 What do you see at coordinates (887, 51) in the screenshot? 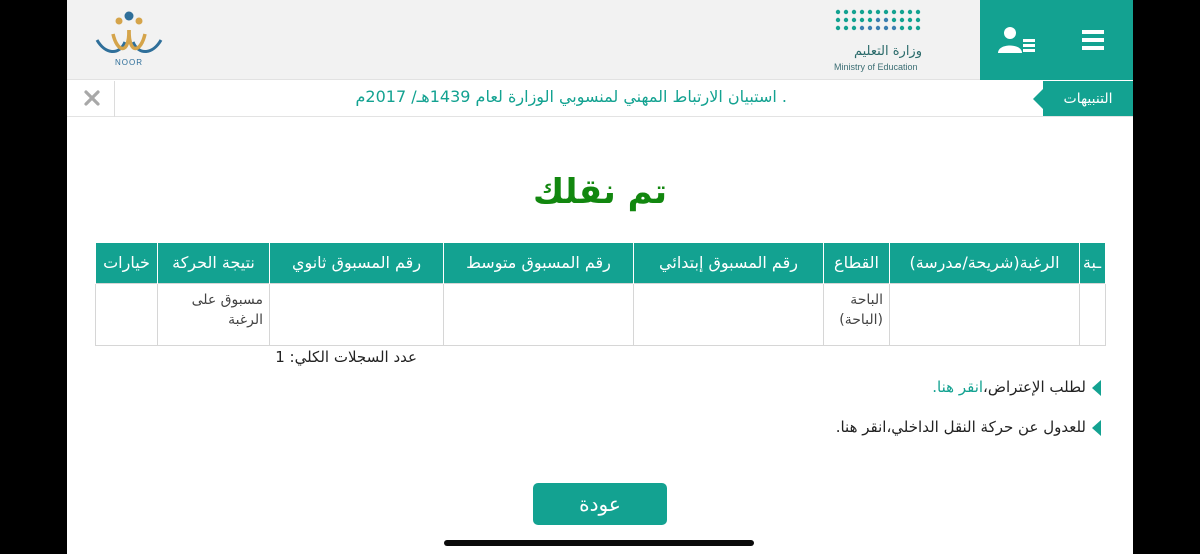
I see `ministry-name-ar: وزارة التعليم` at bounding box center [887, 51].